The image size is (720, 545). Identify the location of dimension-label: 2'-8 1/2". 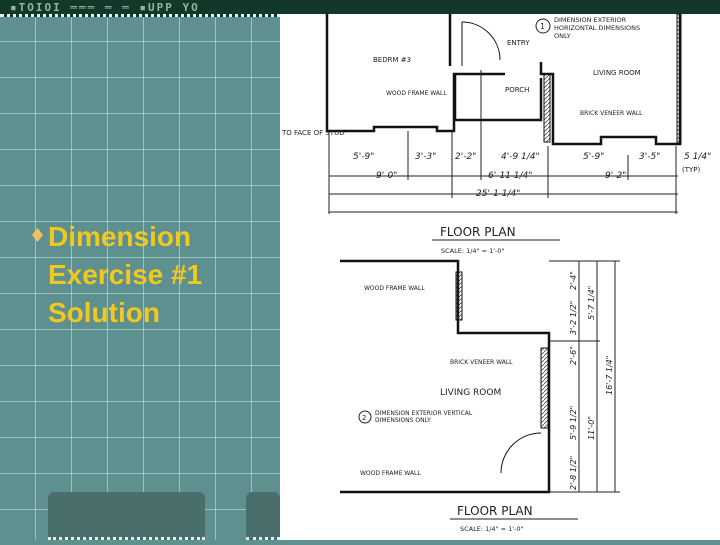
(573, 473).